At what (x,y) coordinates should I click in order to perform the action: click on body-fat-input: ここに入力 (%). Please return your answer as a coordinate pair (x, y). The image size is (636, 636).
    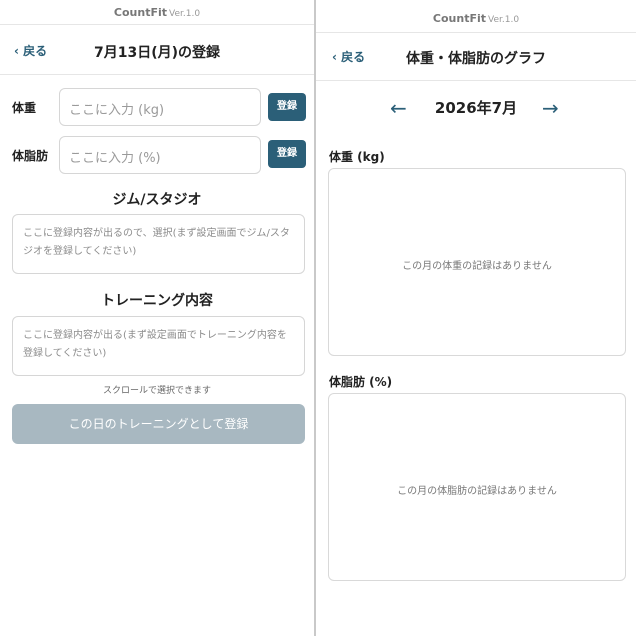
    Looking at the image, I should click on (160, 155).